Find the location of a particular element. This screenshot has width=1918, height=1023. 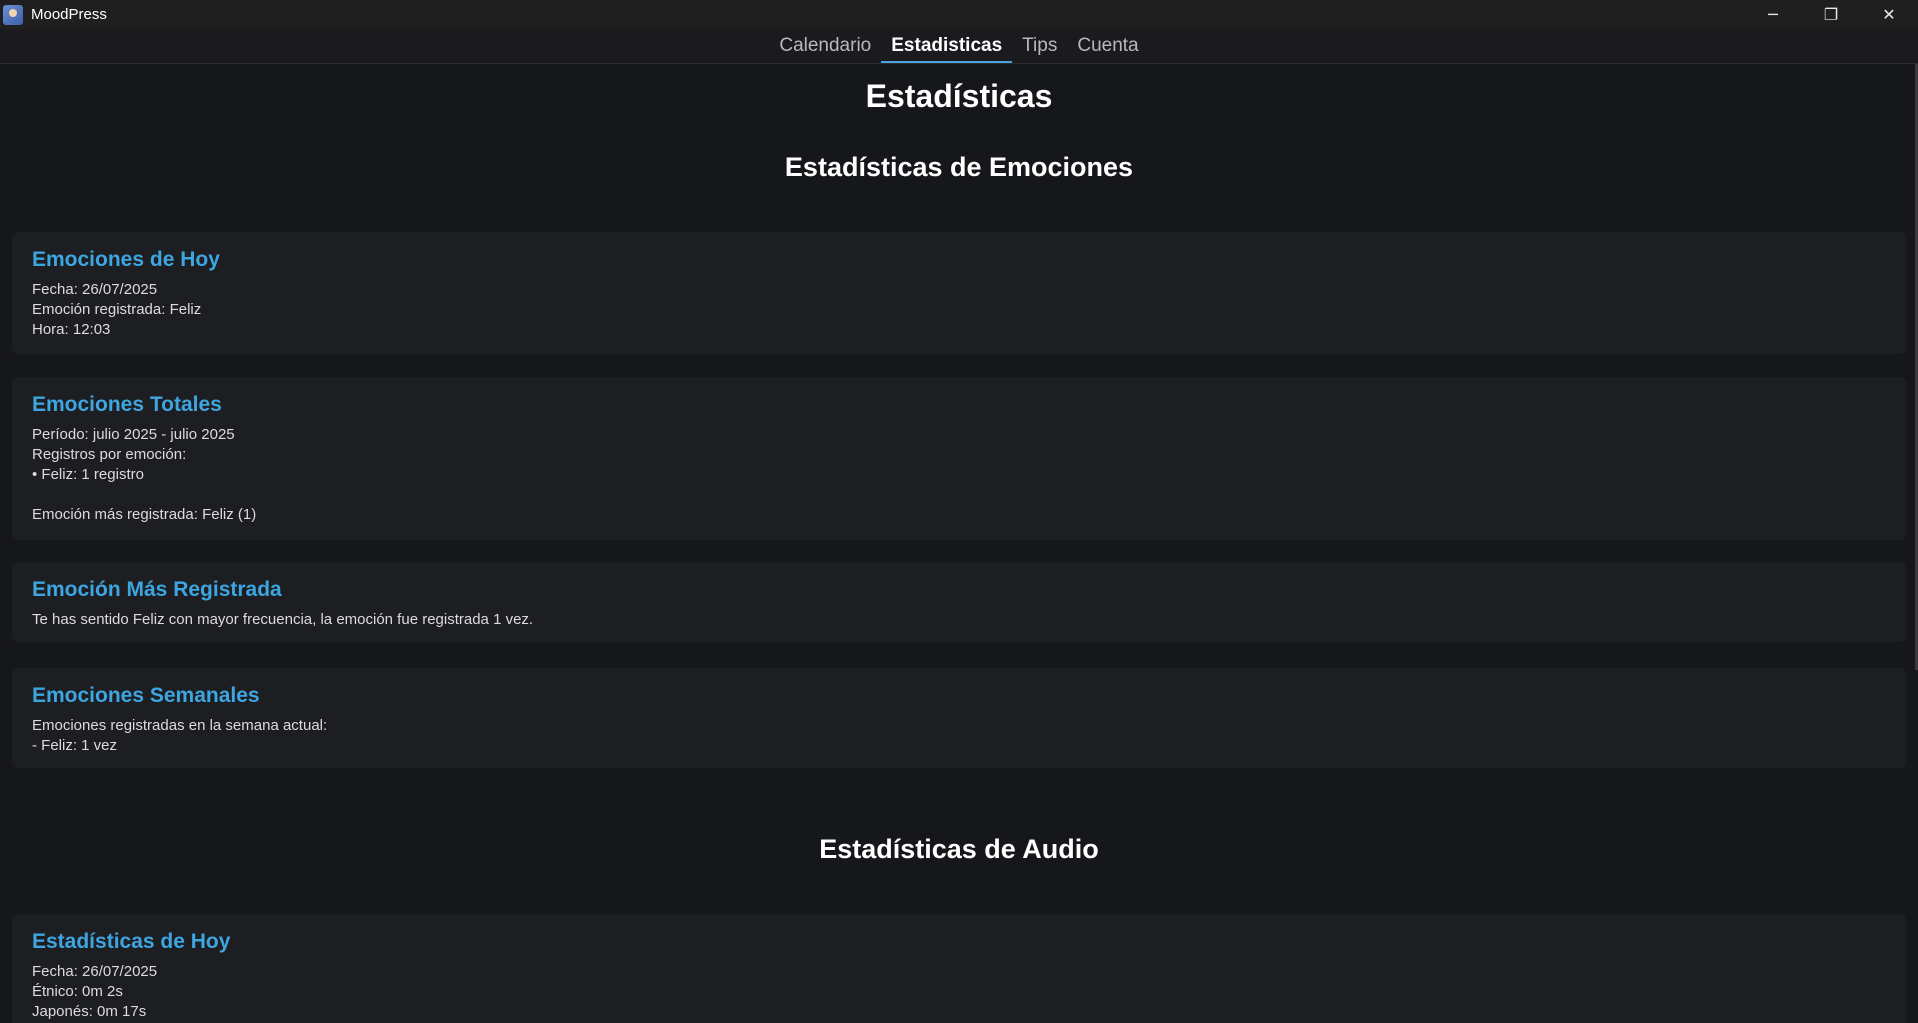

card-title: Emociones Semanales is located at coordinates (146, 695).